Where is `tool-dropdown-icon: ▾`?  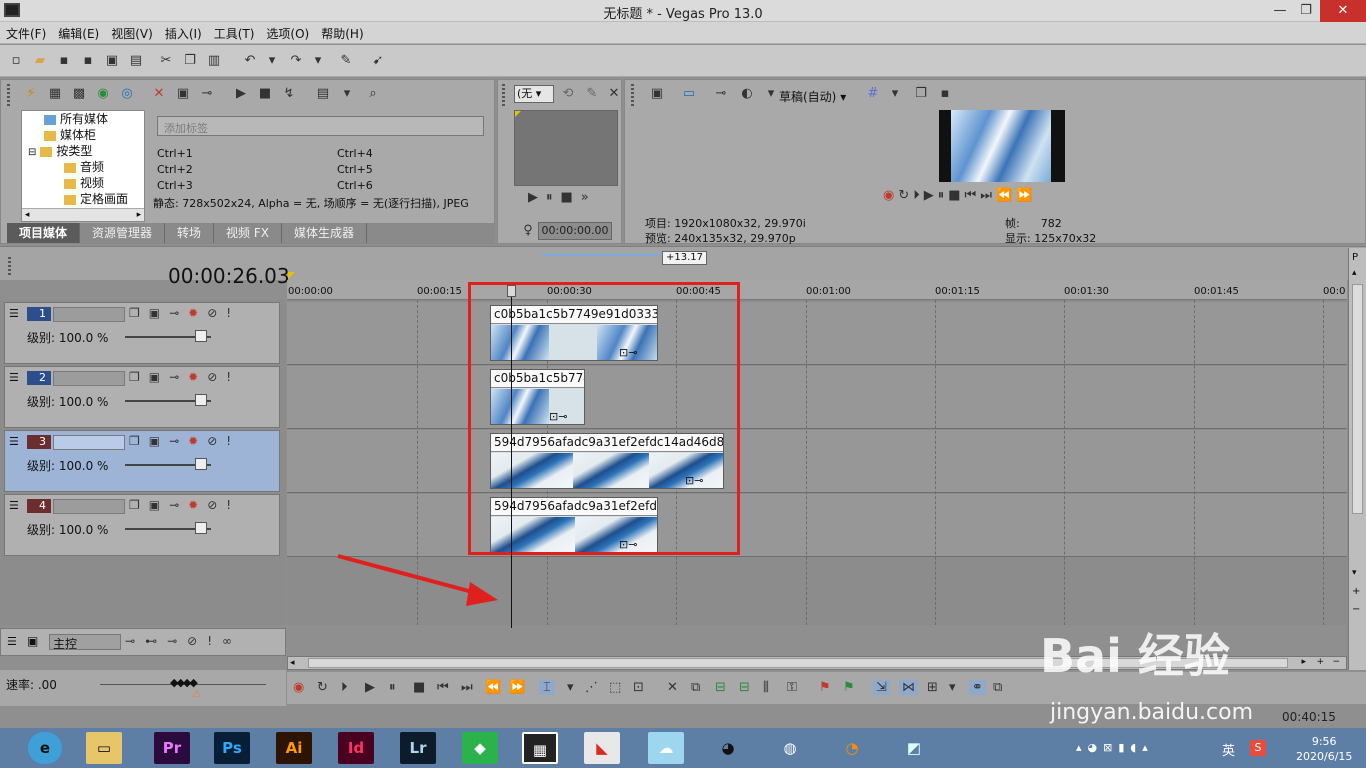
tool-dropdown-icon: ▾ is located at coordinates (570, 687).